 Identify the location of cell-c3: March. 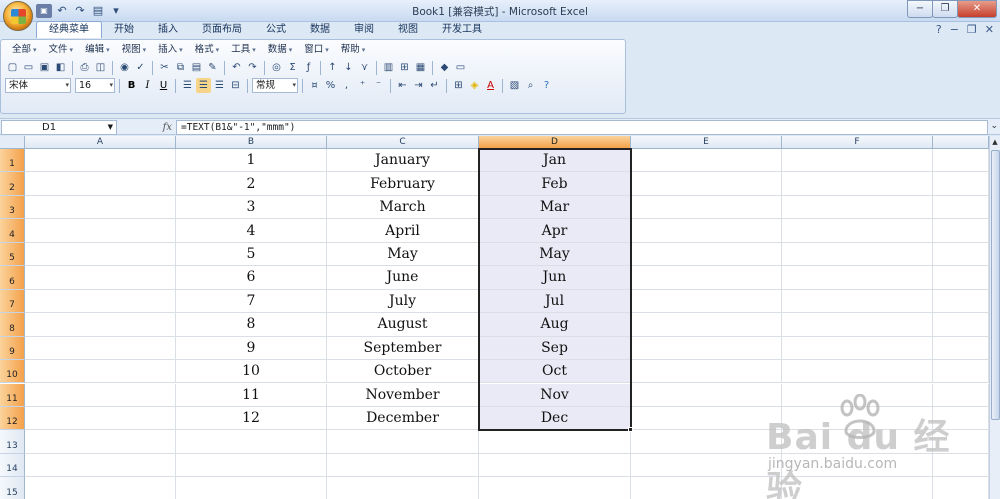
(403, 207).